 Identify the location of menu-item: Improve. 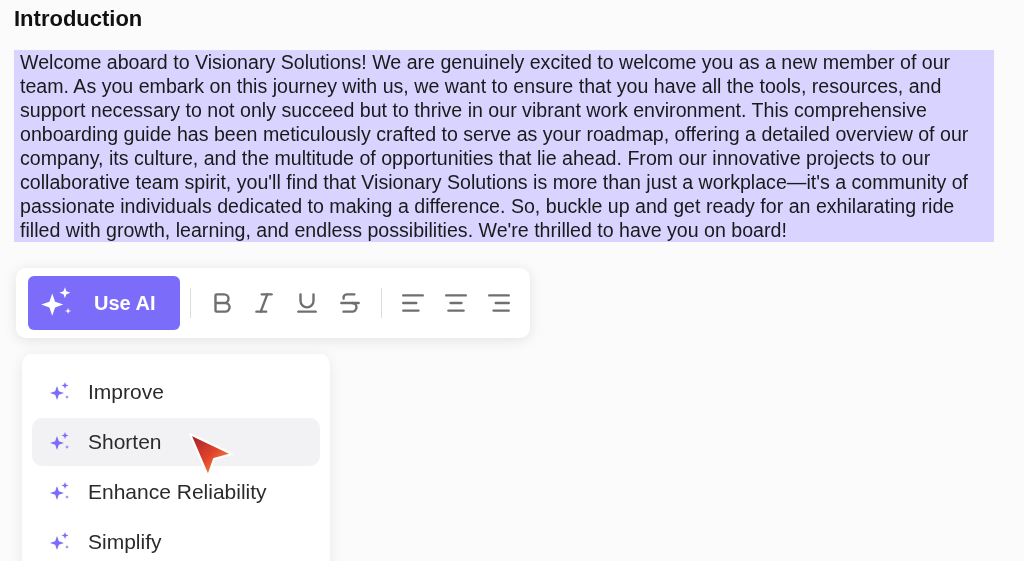
(176, 392).